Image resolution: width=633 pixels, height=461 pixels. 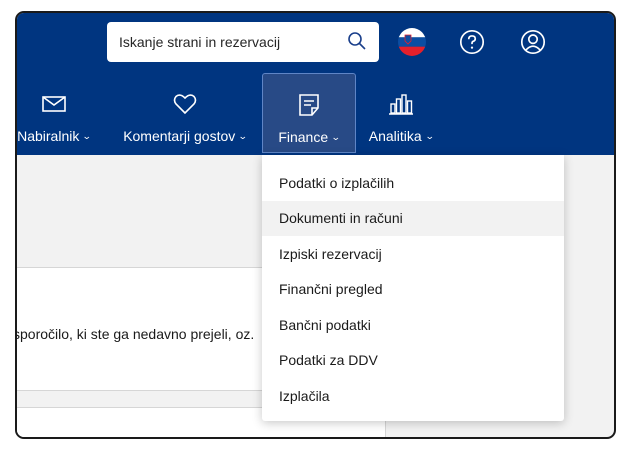 I want to click on nav-item-inbox: Nabiralnik ⌄, so click(x=56, y=113).